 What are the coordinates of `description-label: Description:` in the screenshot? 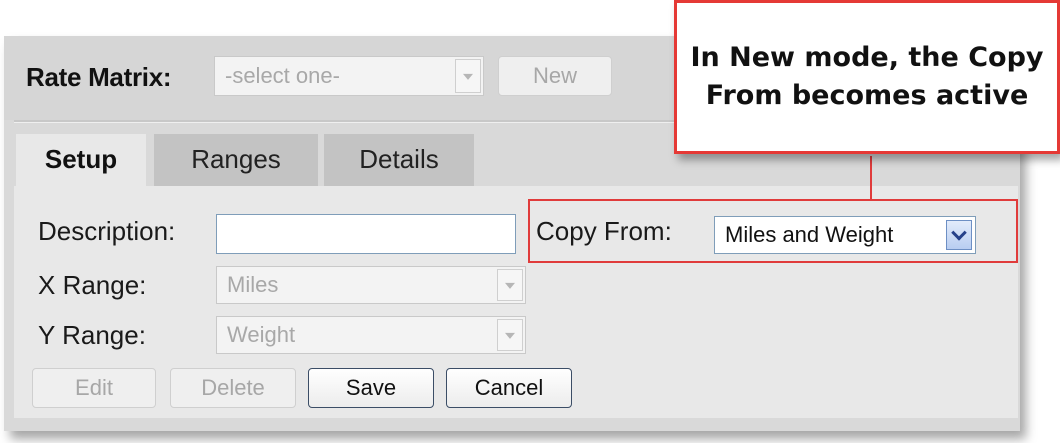 It's located at (107, 231).